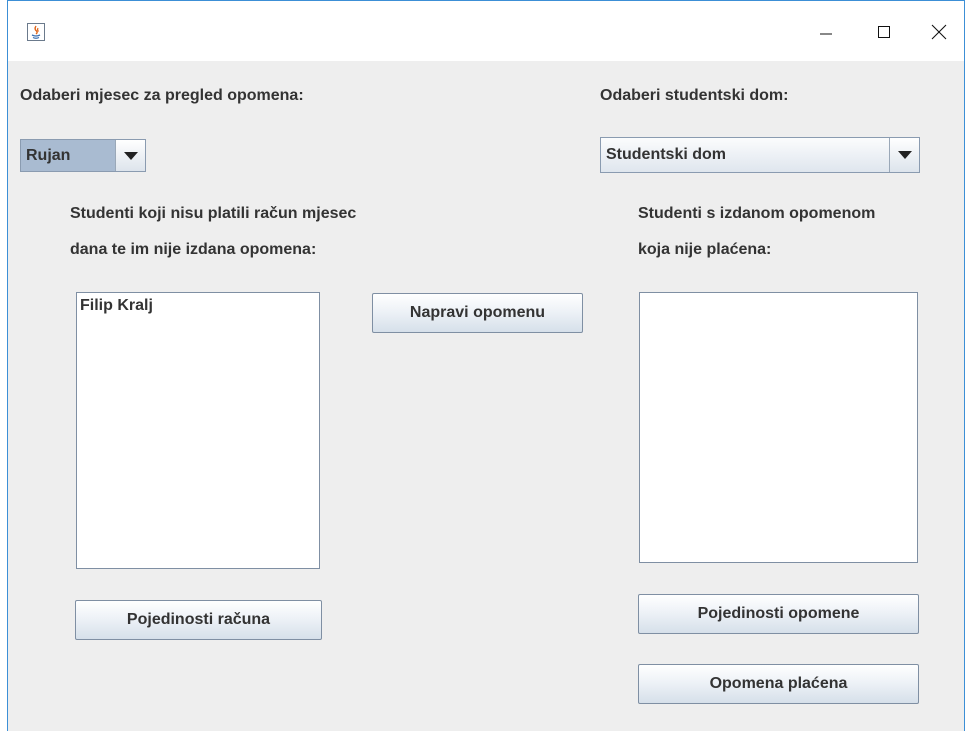 The height and width of the screenshot is (731, 966). I want to click on close-button, so click(939, 34).